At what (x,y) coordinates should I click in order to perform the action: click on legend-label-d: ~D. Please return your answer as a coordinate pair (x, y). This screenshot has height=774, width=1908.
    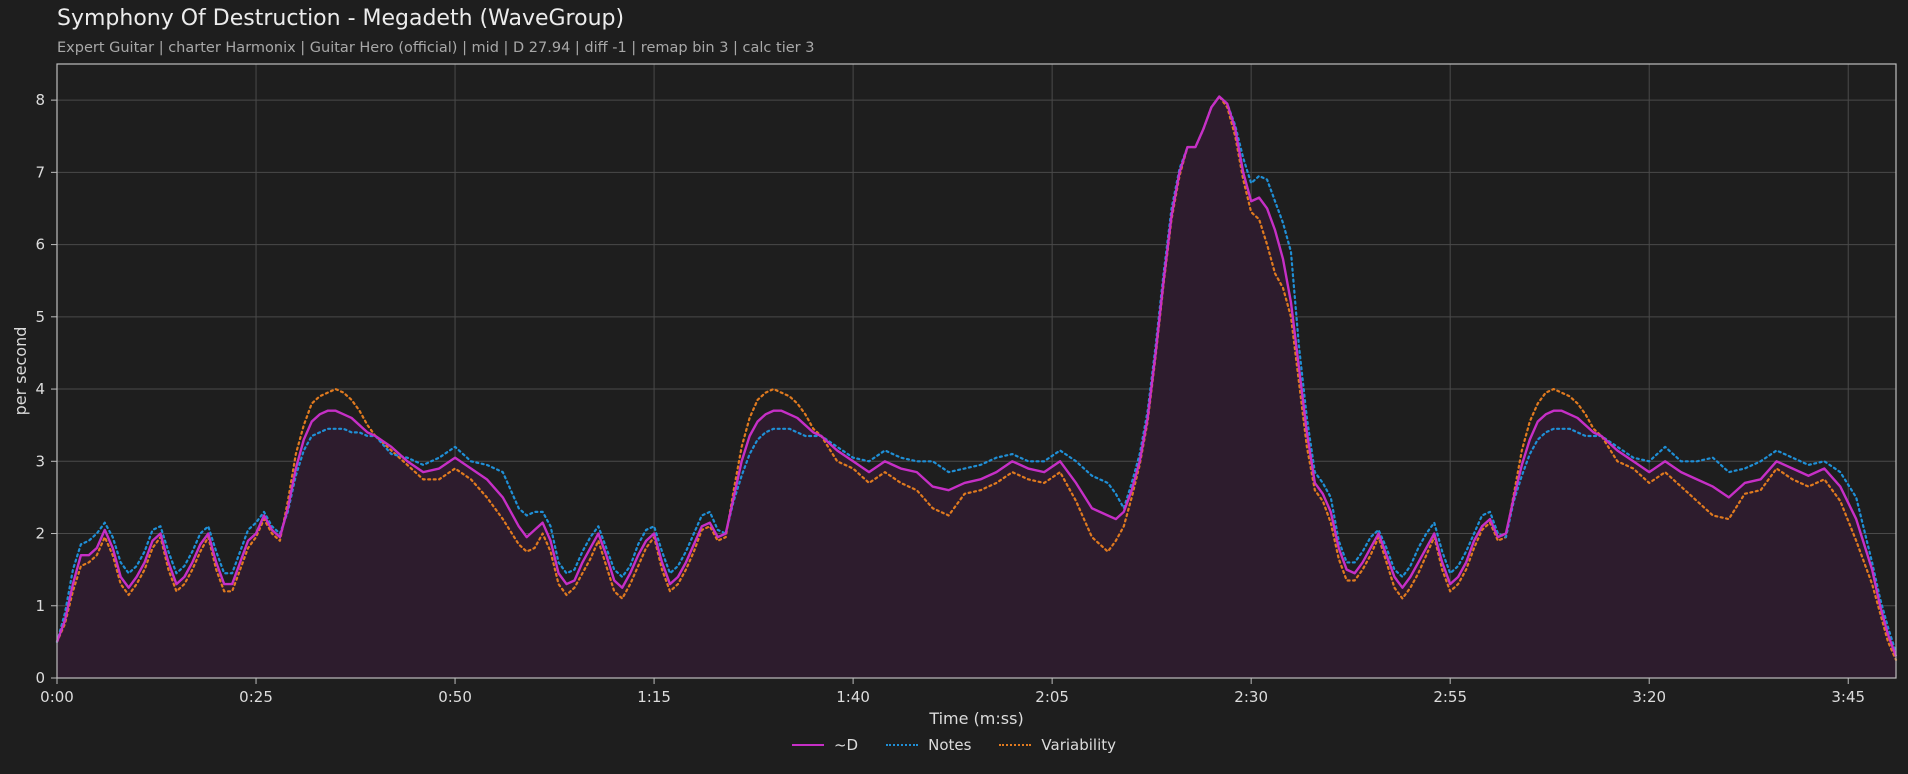
    Looking at the image, I should click on (846, 745).